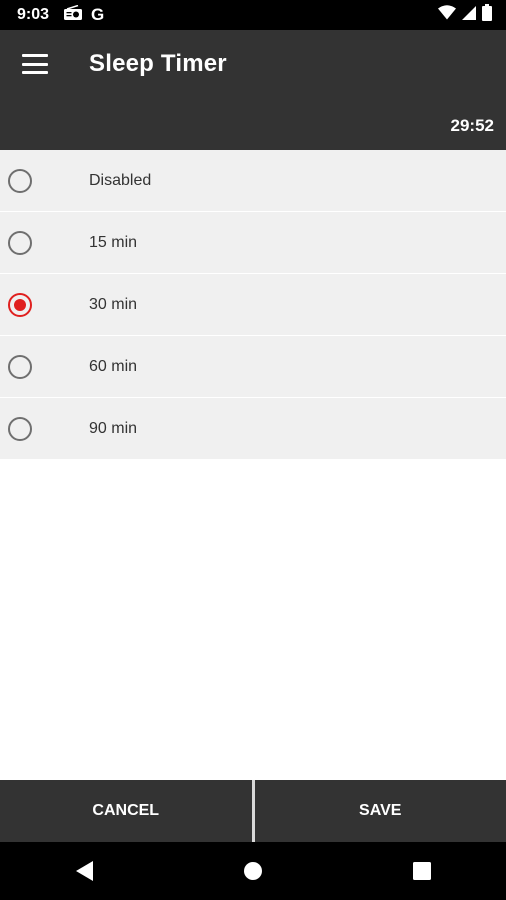  Describe the element at coordinates (253, 181) in the screenshot. I see `option-disabled: Disabled` at that location.